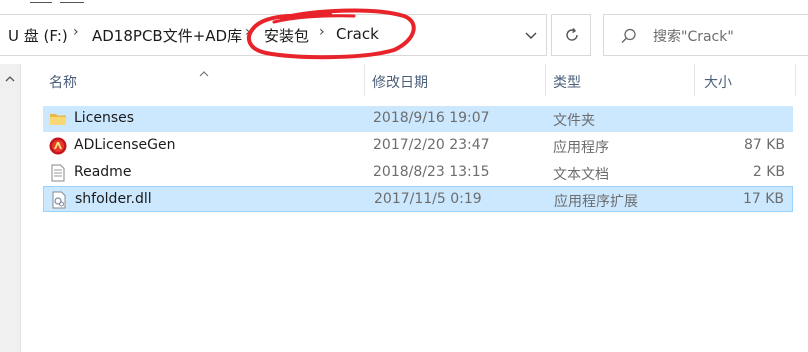 This screenshot has width=808, height=352. I want to click on search-box: 搜索"Crack", so click(705, 35).